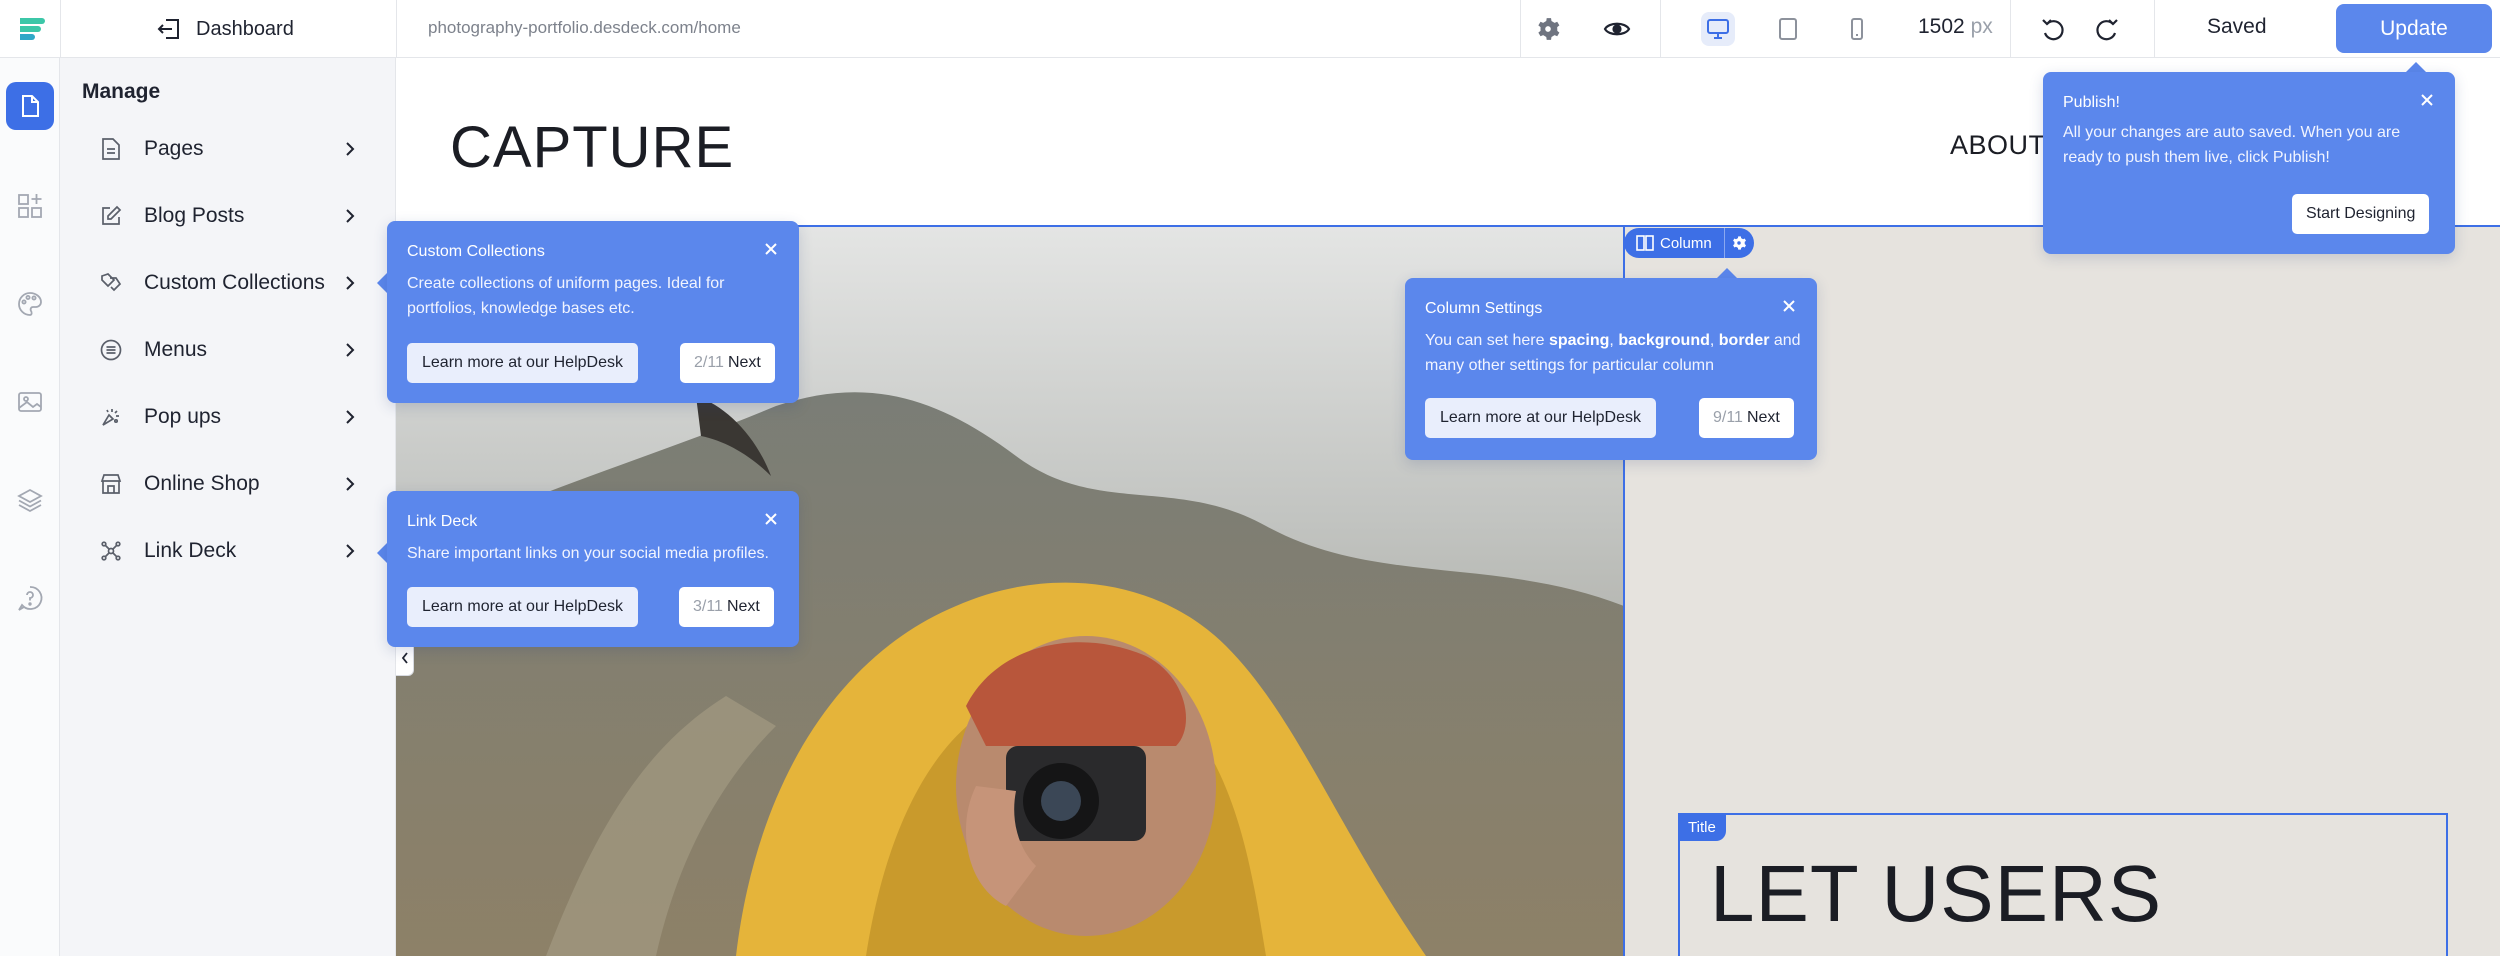  I want to click on next-button: 3/11 Next, so click(726, 607).